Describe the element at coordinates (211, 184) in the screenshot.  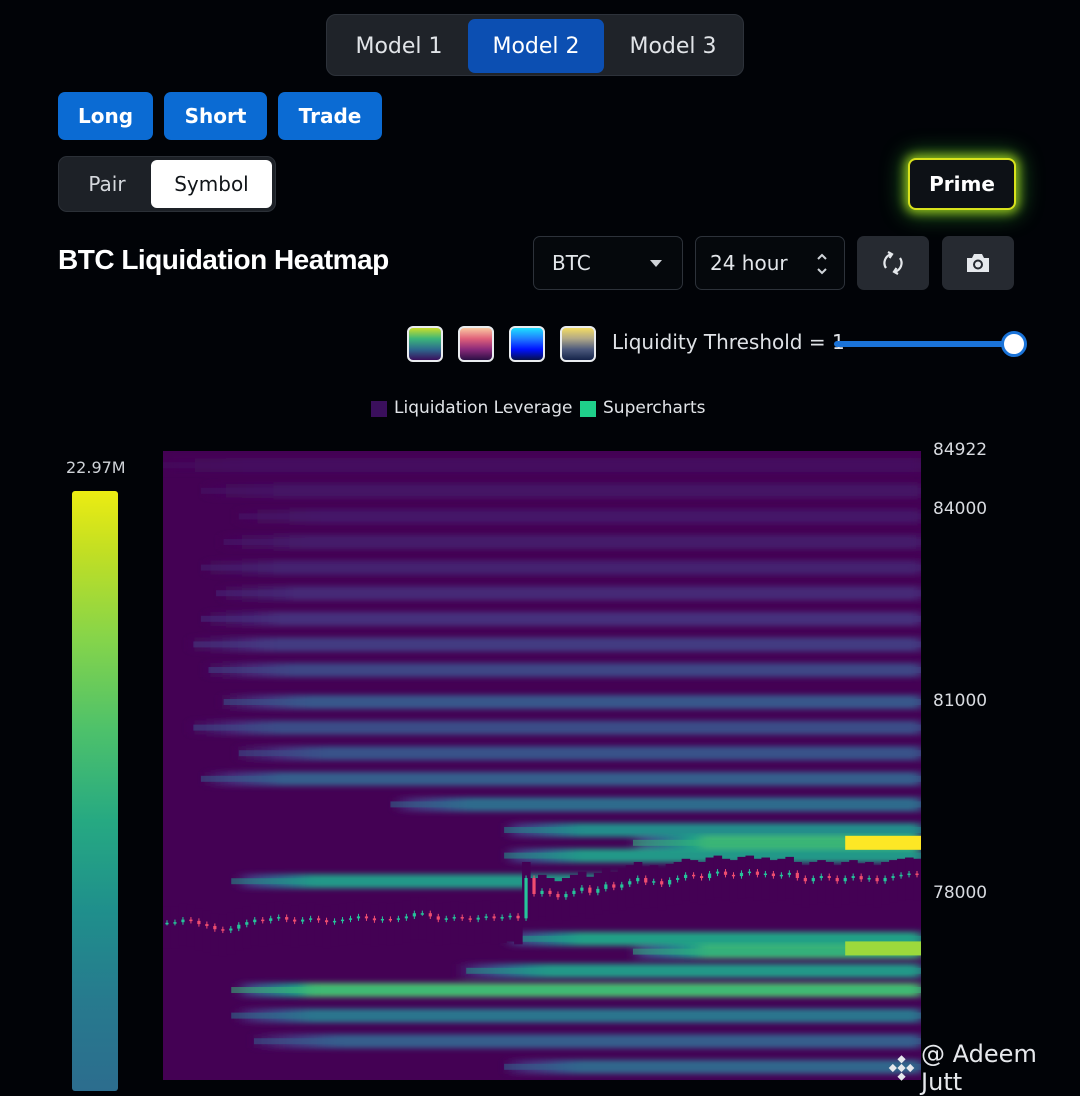
I see `symbol-option: Symbol` at that location.